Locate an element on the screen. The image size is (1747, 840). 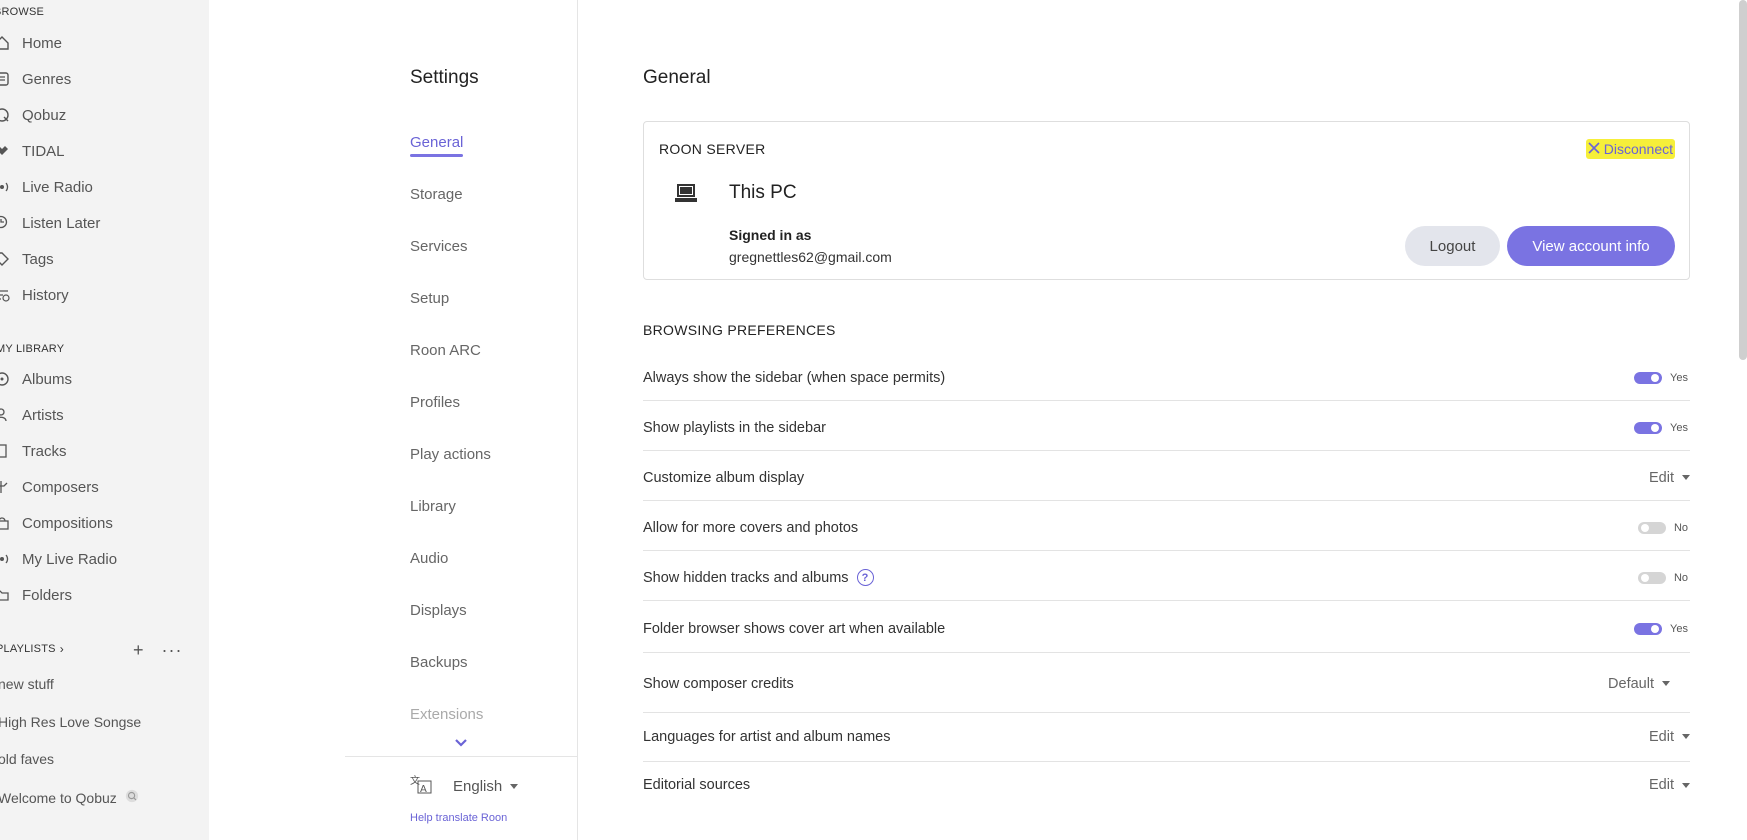
view-account-info-button: View account info is located at coordinates (1591, 246).